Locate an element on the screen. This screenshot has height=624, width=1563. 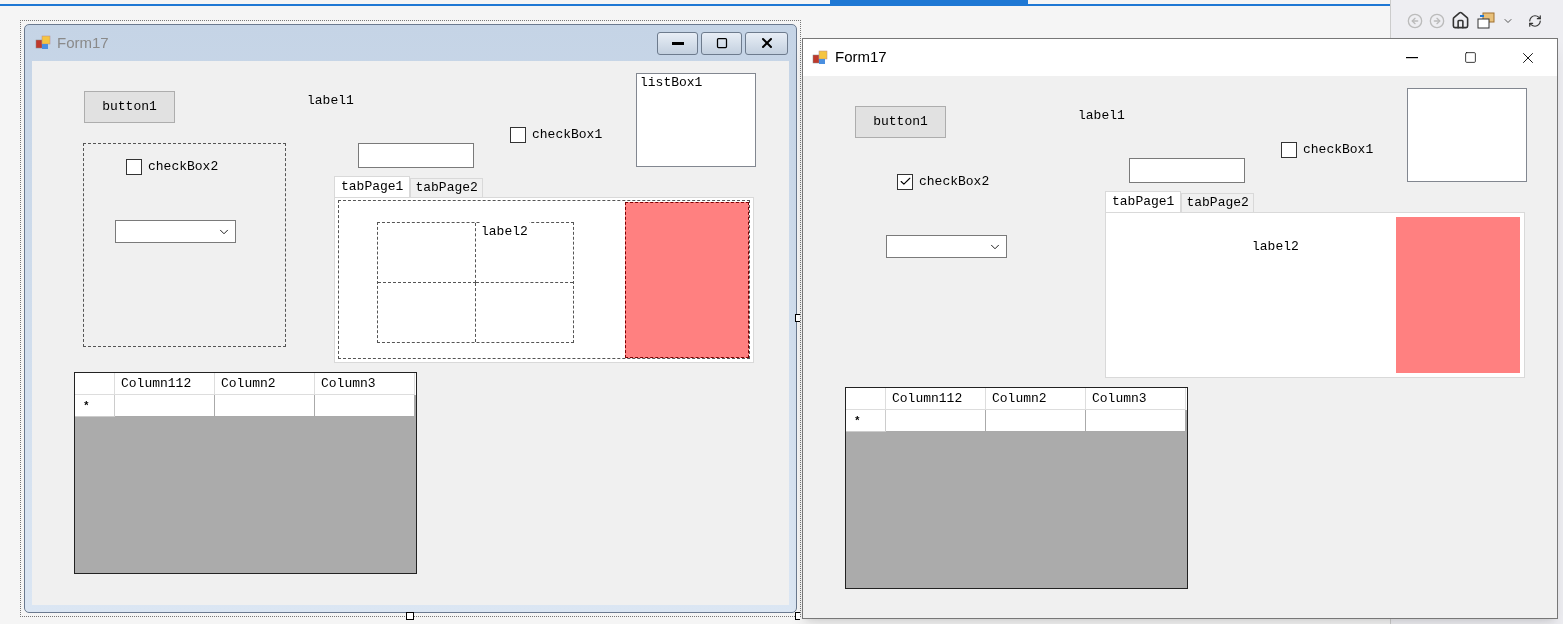
close-button is located at coordinates (766, 43).